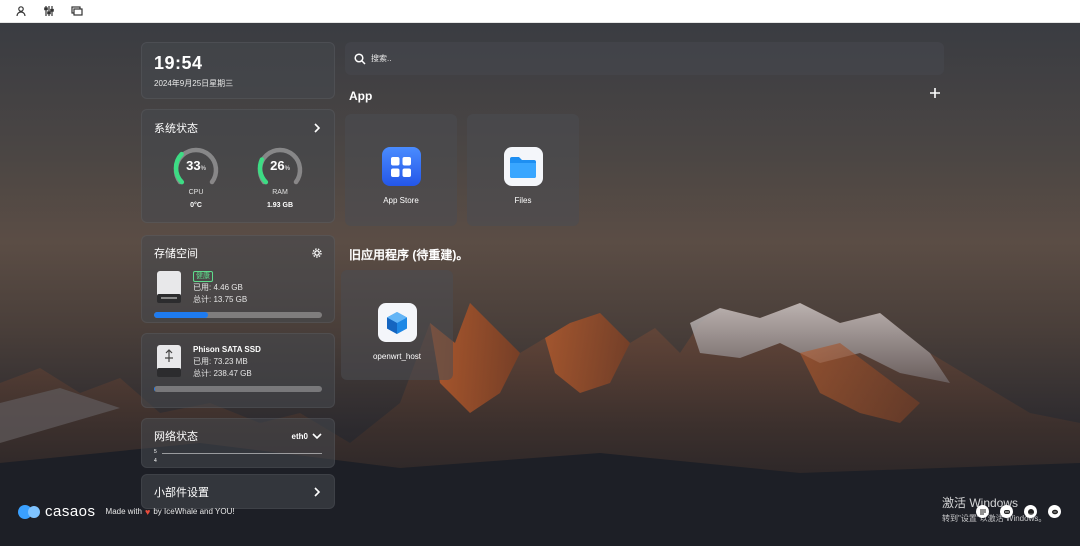 This screenshot has width=1080, height=546. I want to click on heart-icon: ♥, so click(148, 511).